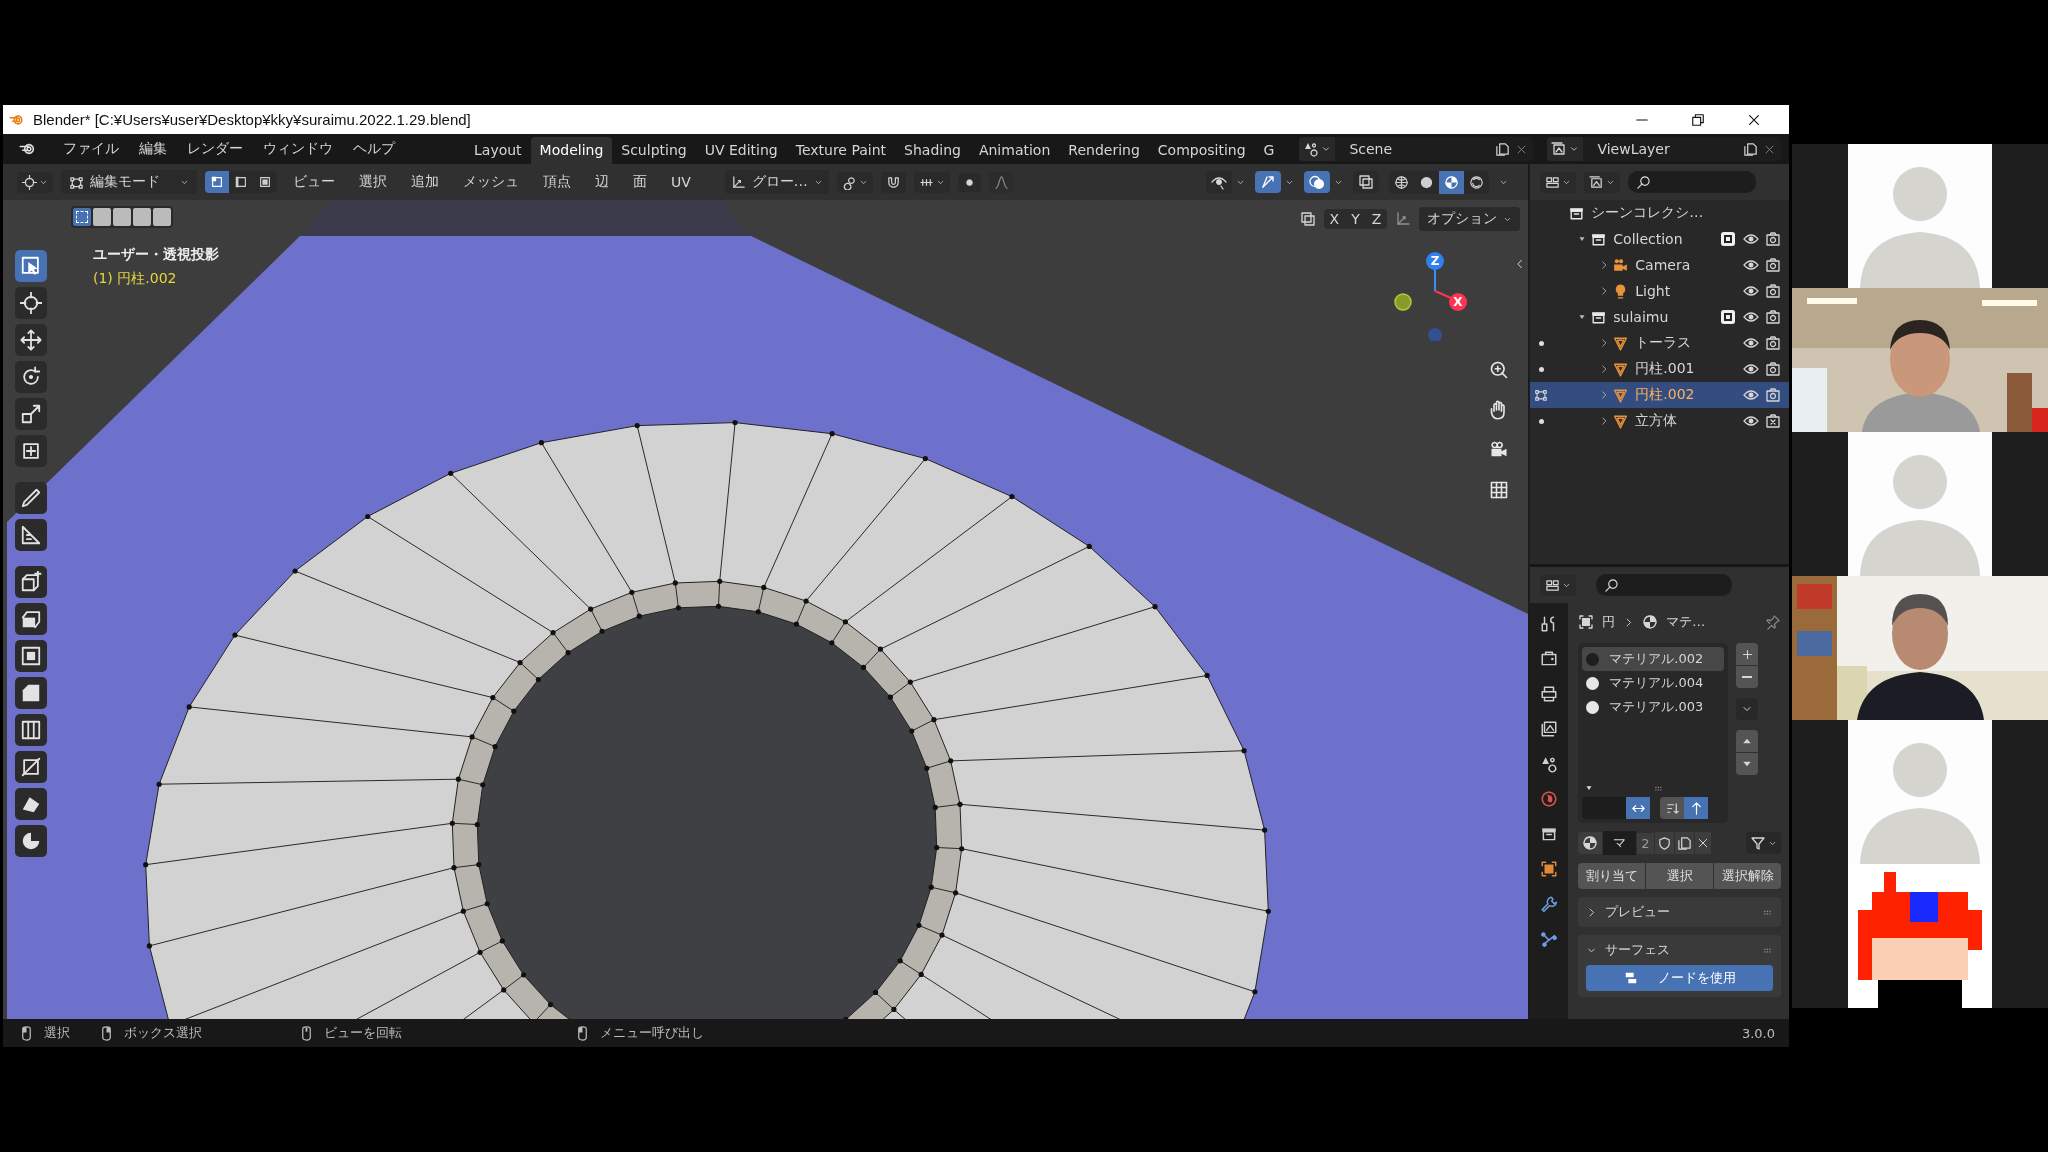 This screenshot has height=1152, width=2048. Describe the element at coordinates (373, 182) in the screenshot. I see `header-menu-item: 選択` at that location.